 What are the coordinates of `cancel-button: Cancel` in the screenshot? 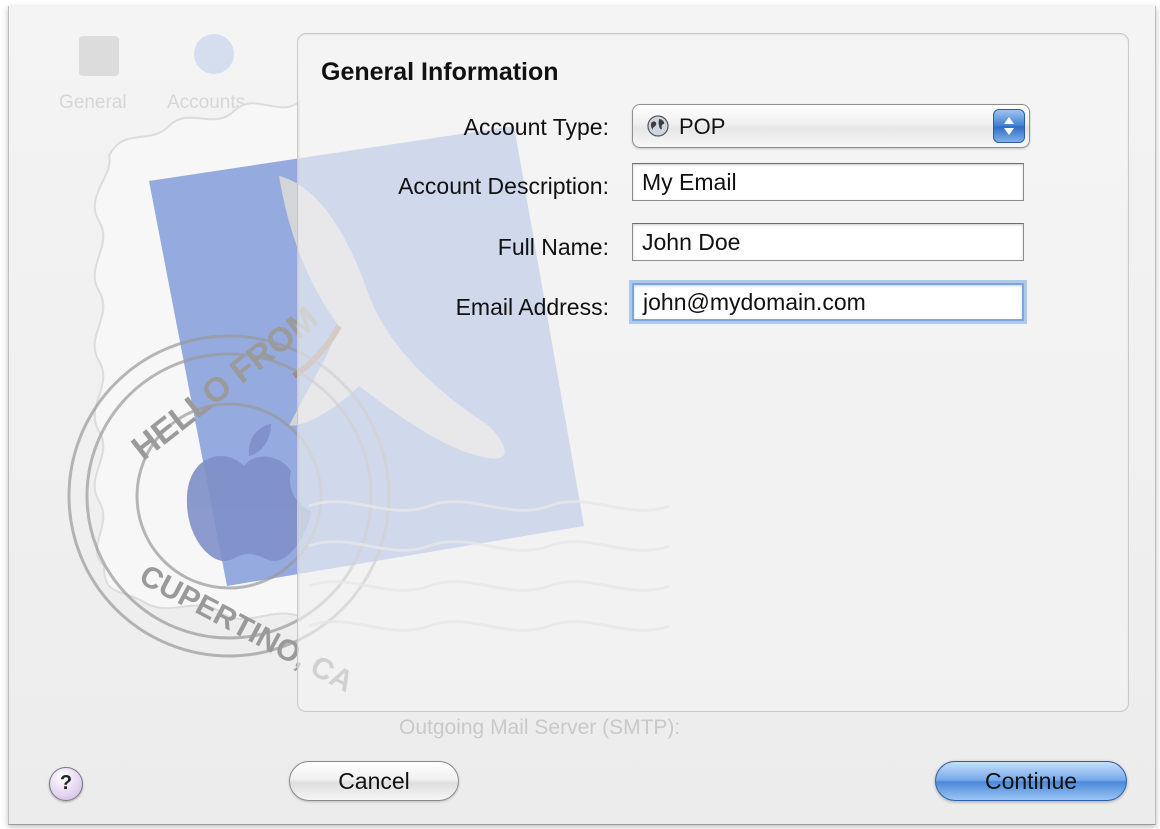 It's located at (374, 781).